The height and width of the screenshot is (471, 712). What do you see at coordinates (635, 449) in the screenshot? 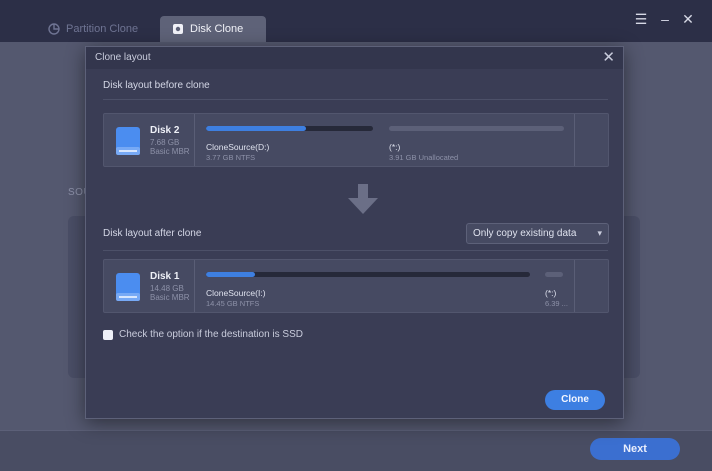
I see `next-button: Next` at bounding box center [635, 449].